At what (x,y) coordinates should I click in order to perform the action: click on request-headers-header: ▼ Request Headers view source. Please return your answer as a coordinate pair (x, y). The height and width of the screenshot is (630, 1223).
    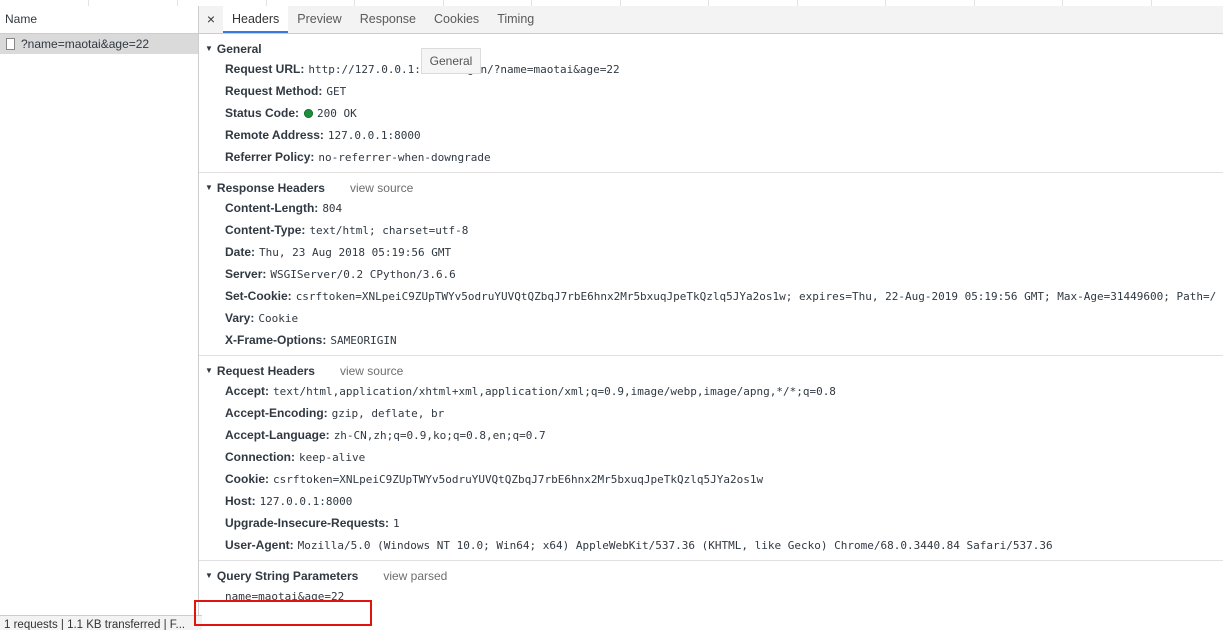
    Looking at the image, I should click on (711, 371).